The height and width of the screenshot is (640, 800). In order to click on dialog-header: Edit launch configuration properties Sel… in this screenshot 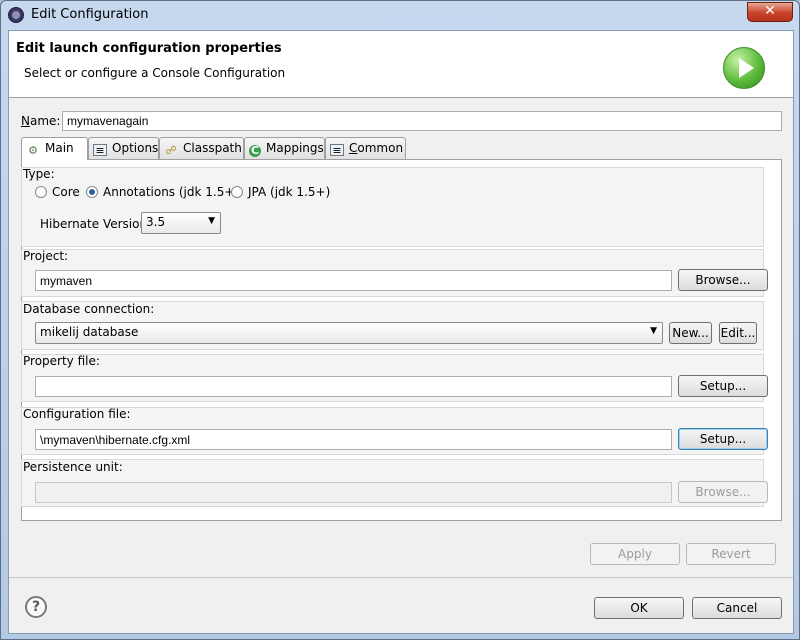, I will do `click(401, 64)`.